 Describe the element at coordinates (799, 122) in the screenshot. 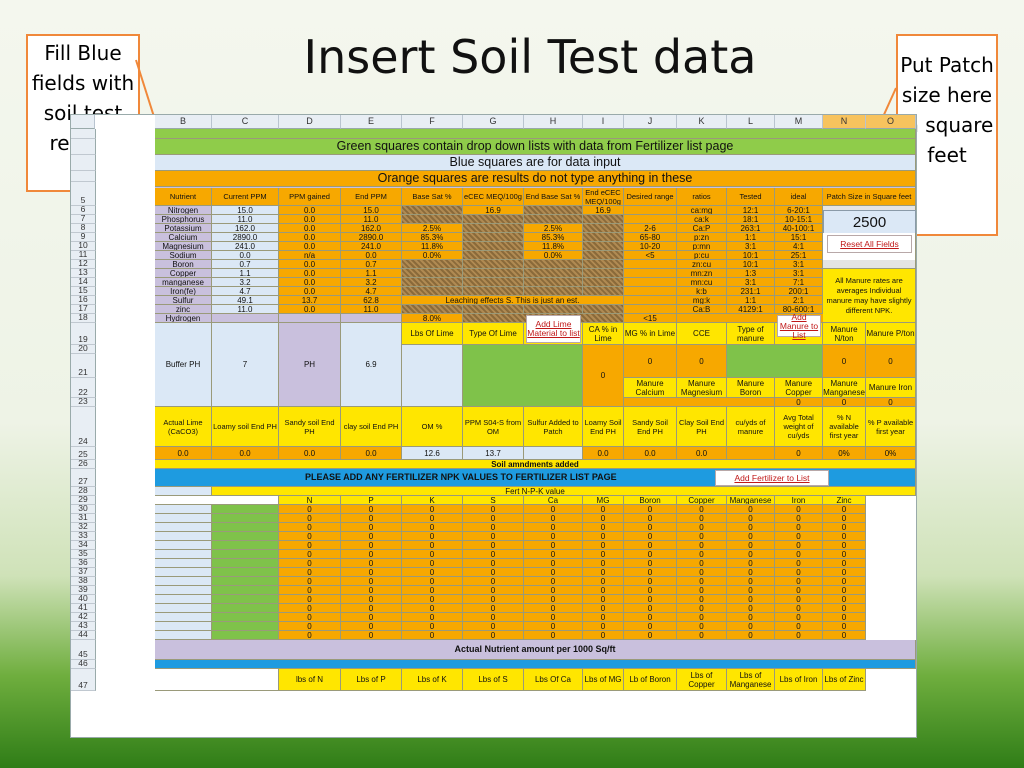

I see `column-header-m: M` at that location.